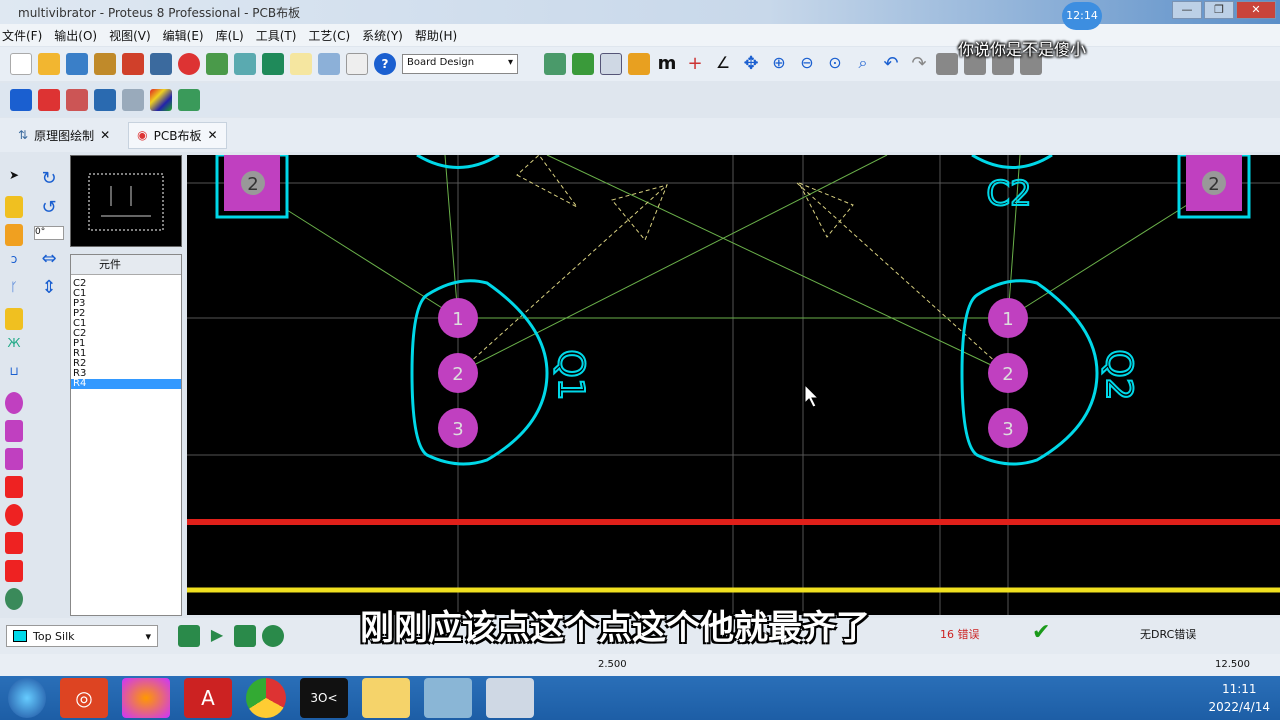 The image size is (1280, 720). Describe the element at coordinates (266, 698) in the screenshot. I see `chrome-icon` at that location.